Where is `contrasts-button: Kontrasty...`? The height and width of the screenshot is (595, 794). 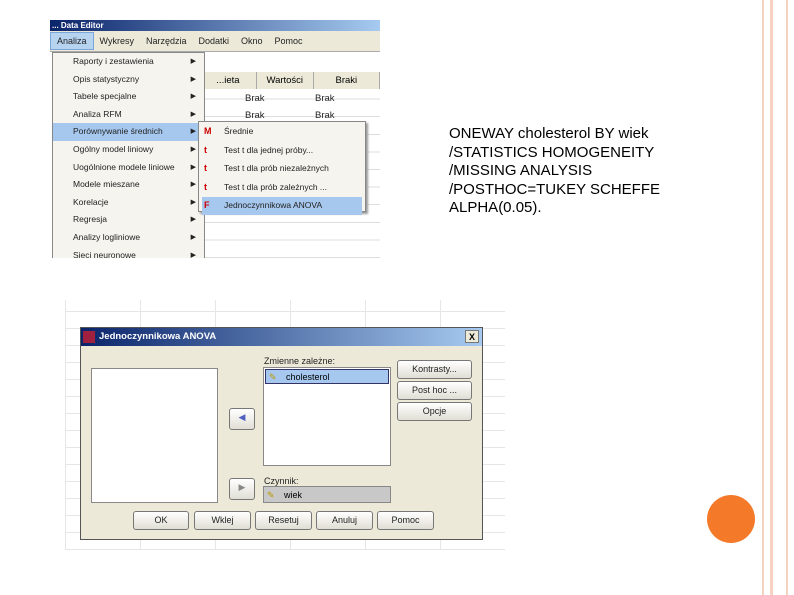
contrasts-button: Kontrasty... is located at coordinates (434, 369).